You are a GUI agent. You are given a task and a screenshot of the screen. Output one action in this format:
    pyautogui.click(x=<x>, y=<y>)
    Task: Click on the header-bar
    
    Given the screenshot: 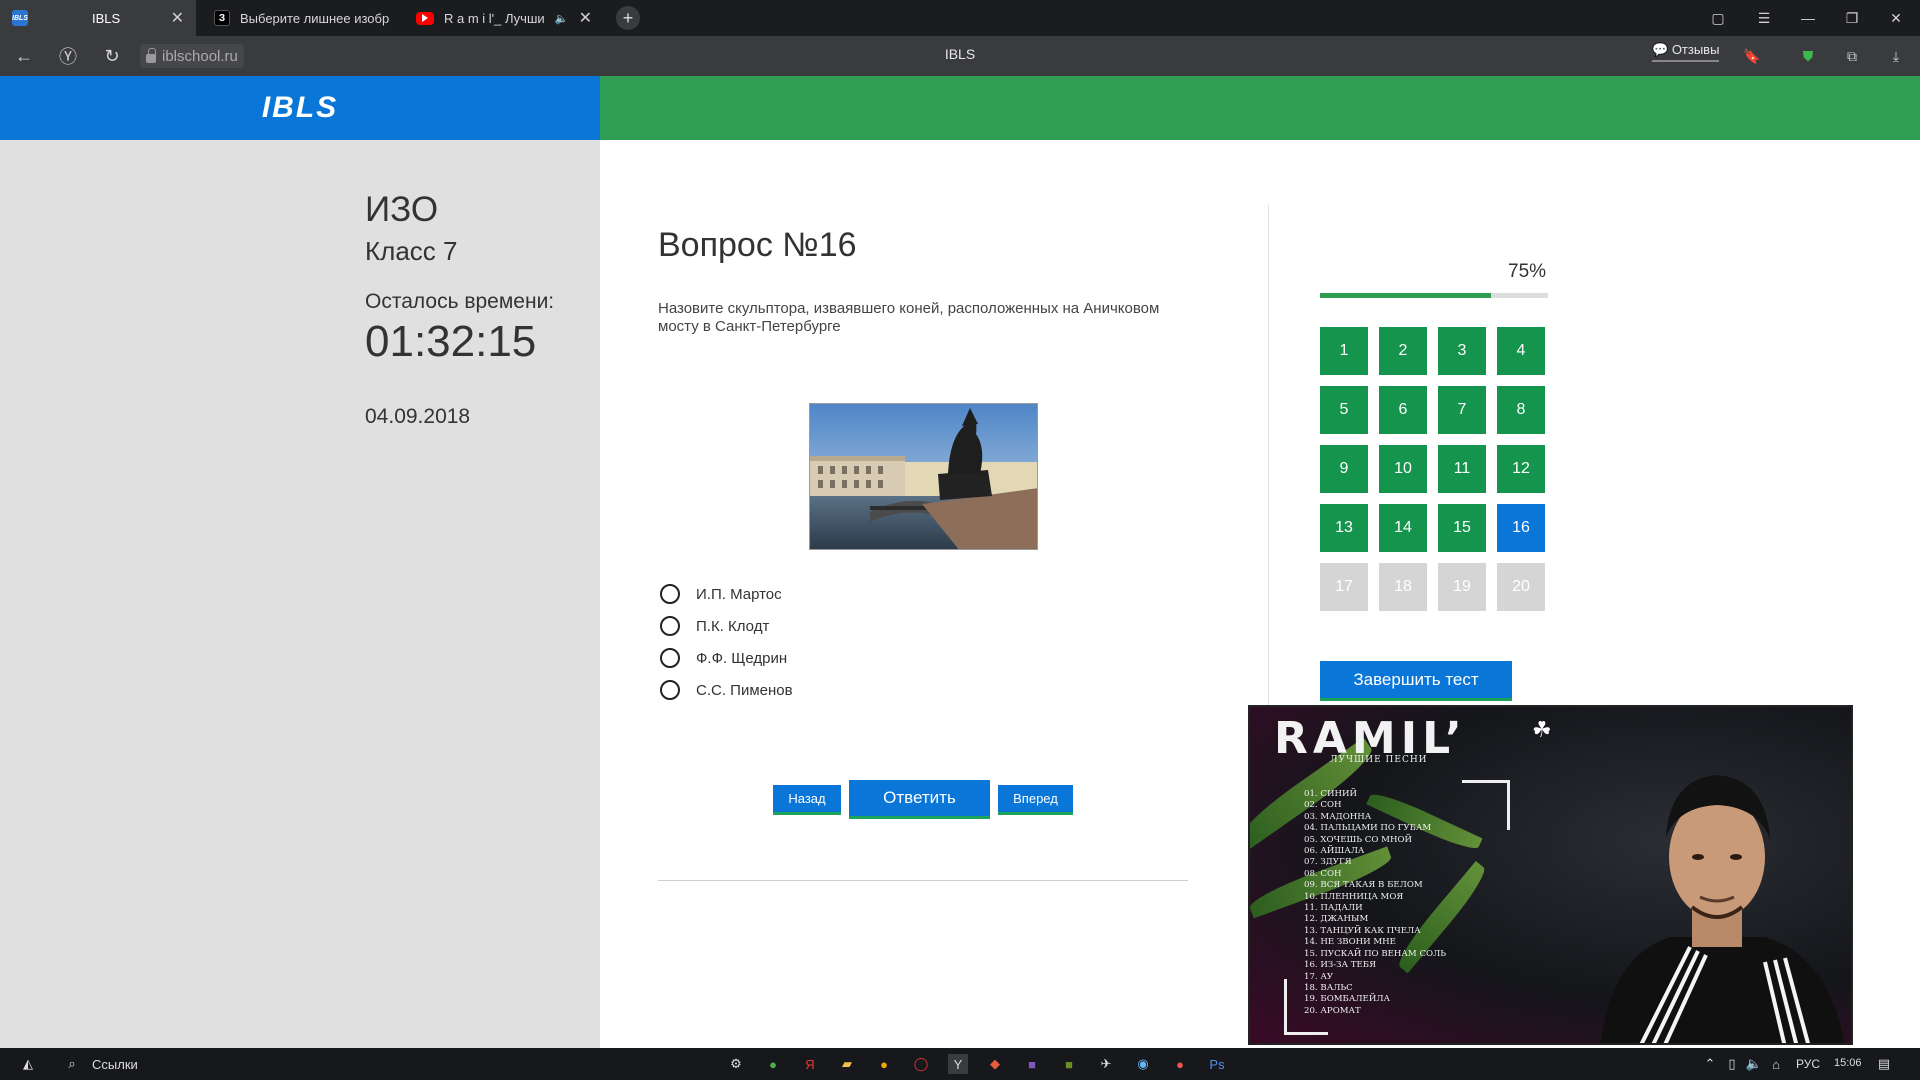 What is the action you would take?
    pyautogui.click(x=1260, y=108)
    